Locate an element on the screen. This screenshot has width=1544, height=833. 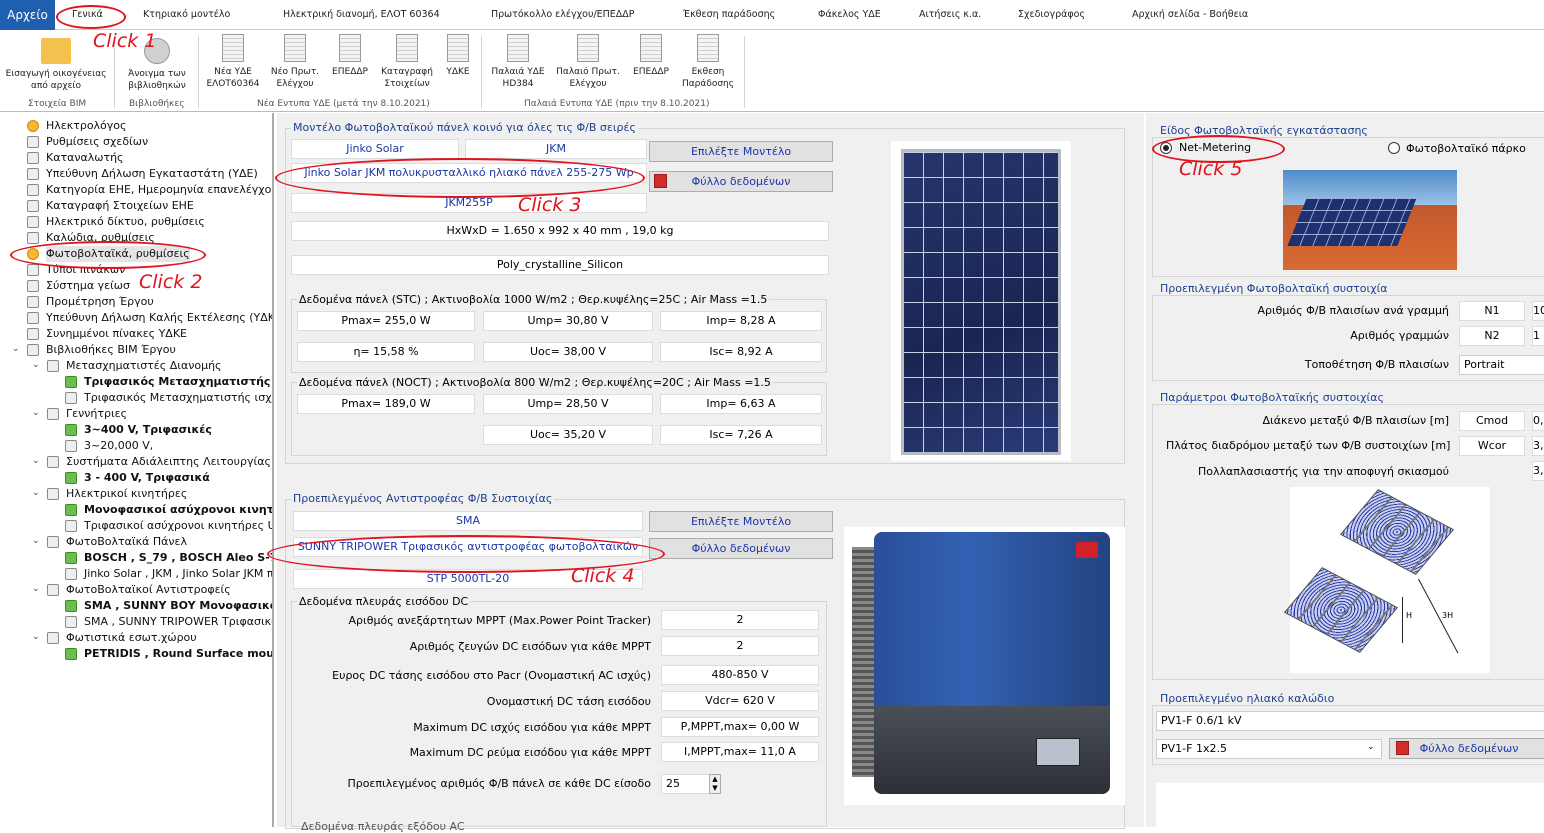
old-yde-button: Παλαιά ΥΔΕ HD384 is located at coordinates (518, 62).